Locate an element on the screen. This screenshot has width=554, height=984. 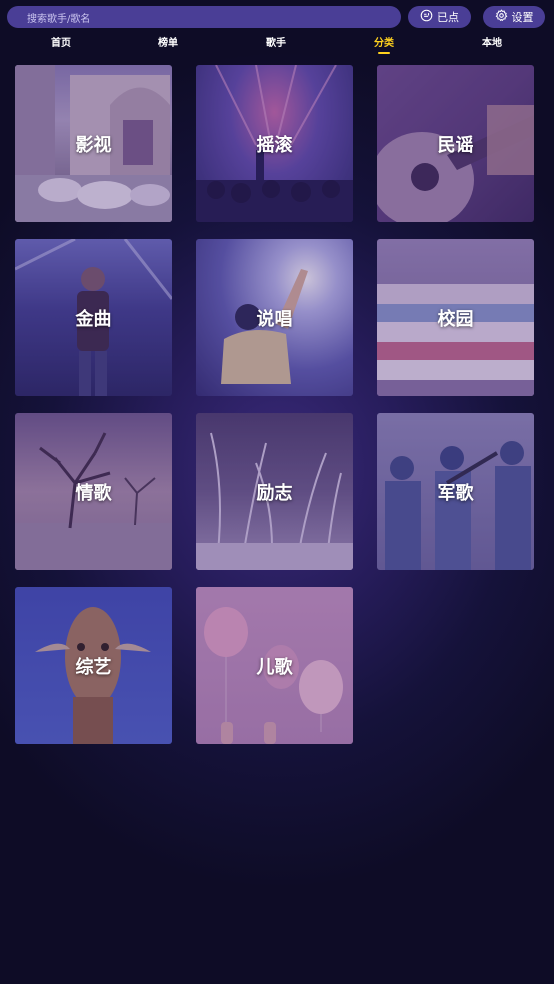
category-tile-inspiring: 励志 is located at coordinates (274, 491).